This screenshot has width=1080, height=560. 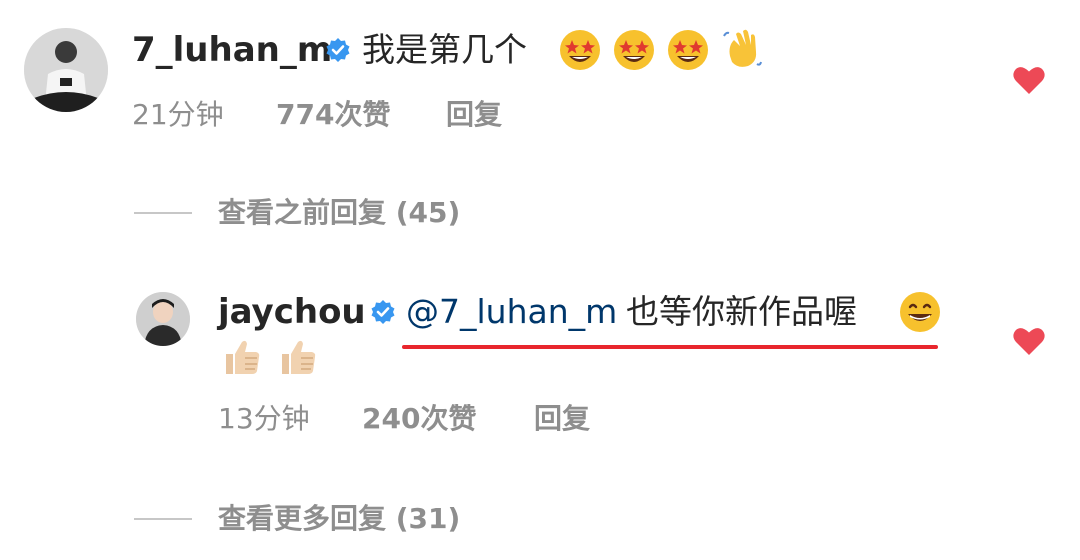 I want to click on mention-link: @7_luhan_m, so click(x=511, y=312).